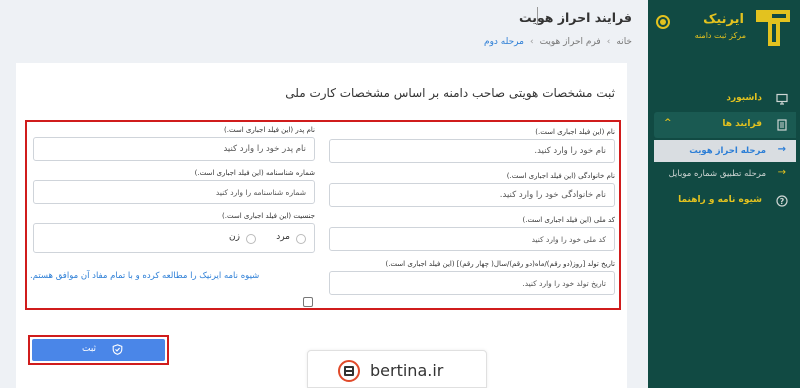 This screenshot has width=800, height=388. I want to click on sidebar-subitem-label: مرحله احراز هویت, so click(727, 151).